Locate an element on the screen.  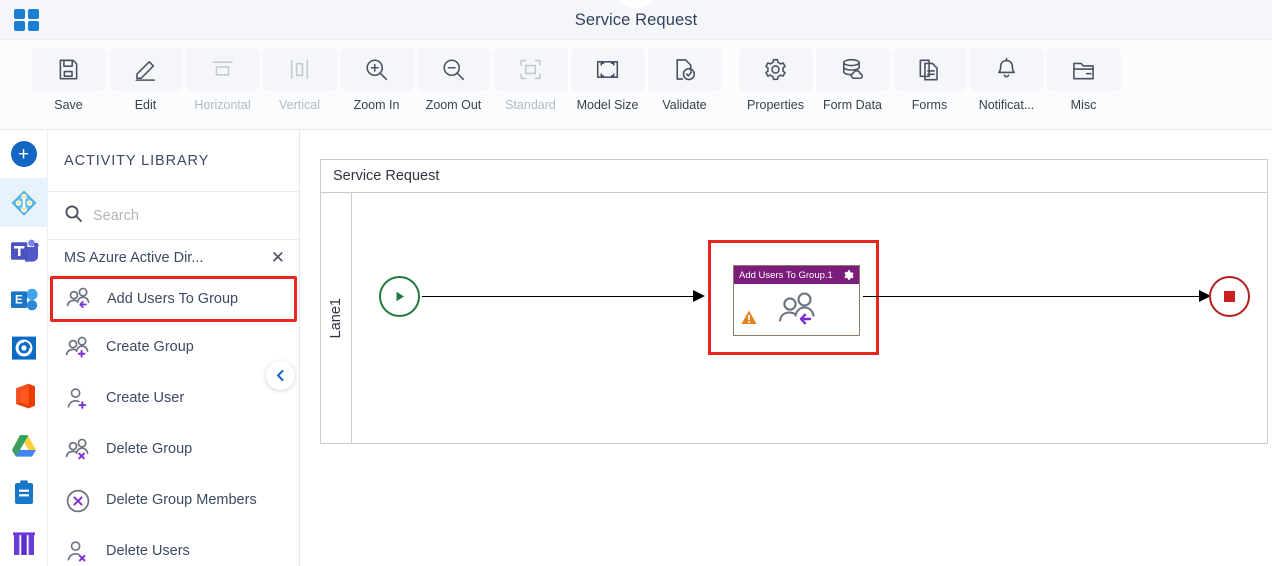
rail-item-azure-active-directory is located at coordinates (24, 202).